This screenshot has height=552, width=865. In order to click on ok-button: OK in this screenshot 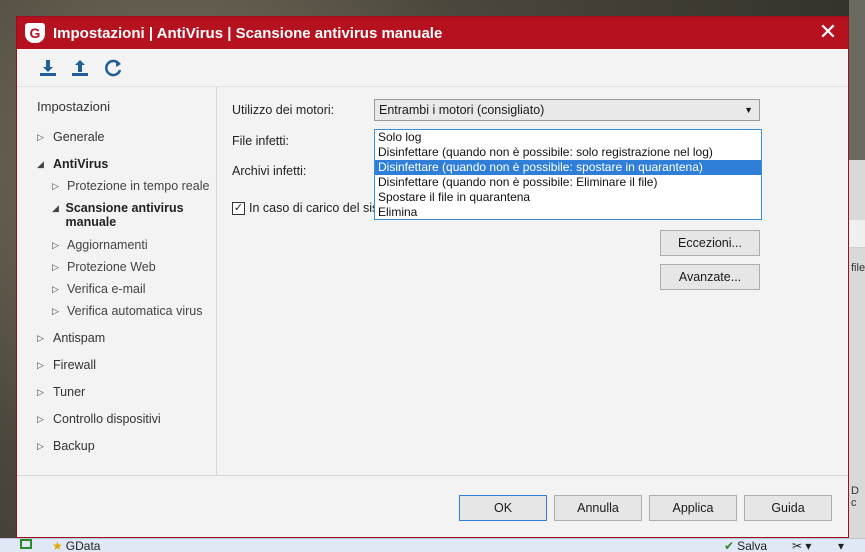, I will do `click(503, 508)`.